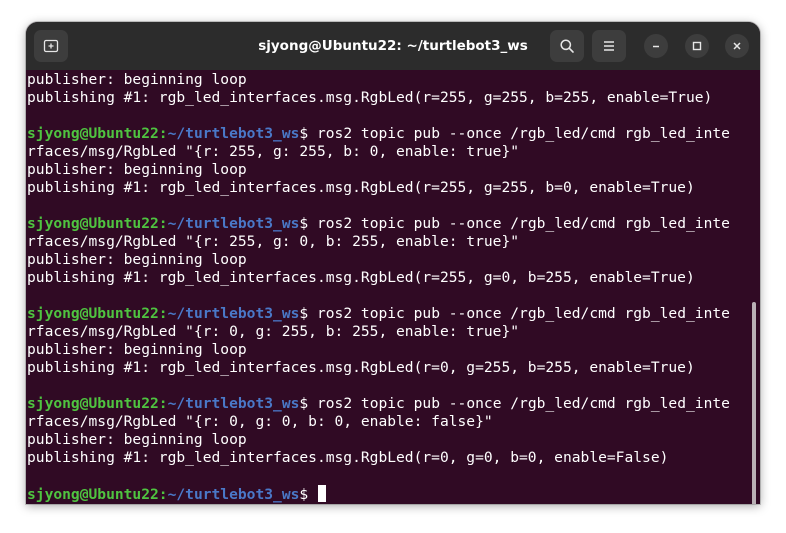  Describe the element at coordinates (321, 493) in the screenshot. I see `text-cursor` at that location.